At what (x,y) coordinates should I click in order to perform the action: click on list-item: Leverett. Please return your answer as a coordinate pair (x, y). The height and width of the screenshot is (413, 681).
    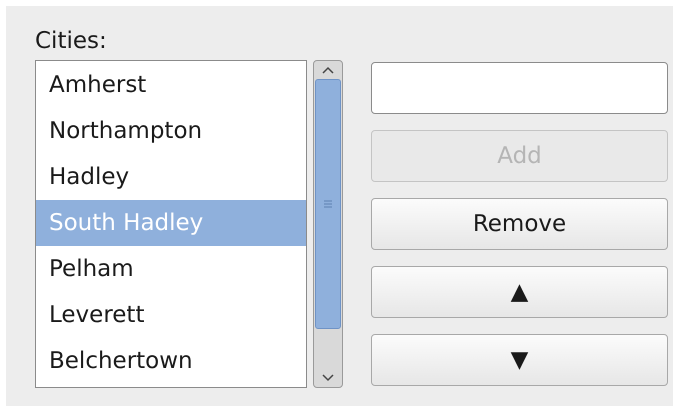
    Looking at the image, I should click on (171, 315).